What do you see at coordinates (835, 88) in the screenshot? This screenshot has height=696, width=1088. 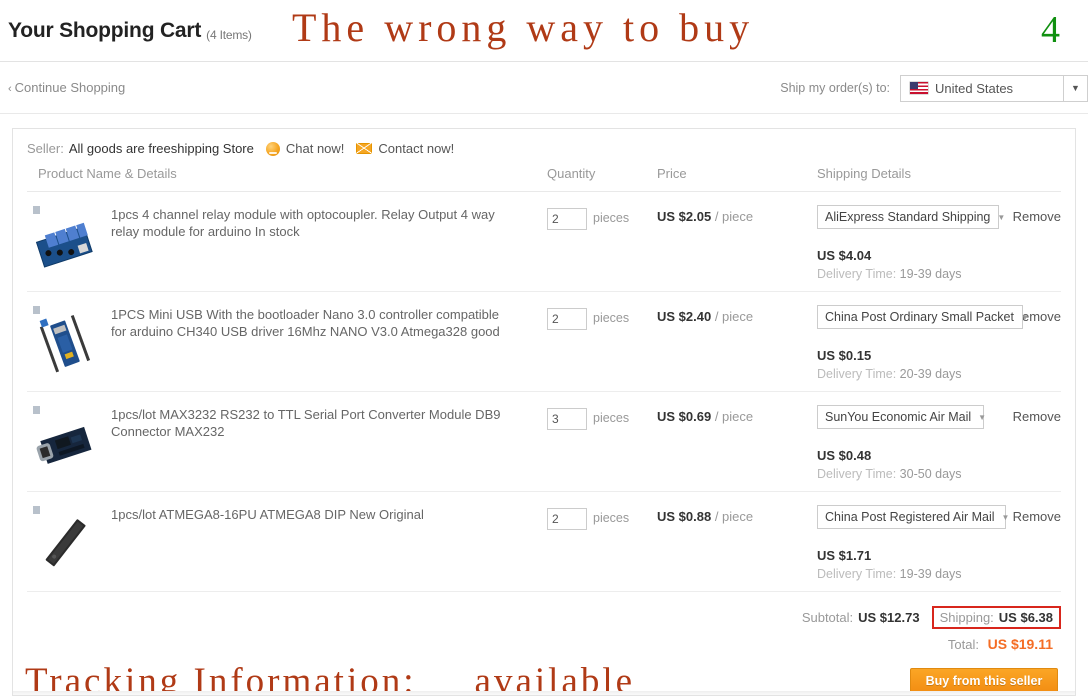 I see `ship-to-label: Ship my order(s) to:` at bounding box center [835, 88].